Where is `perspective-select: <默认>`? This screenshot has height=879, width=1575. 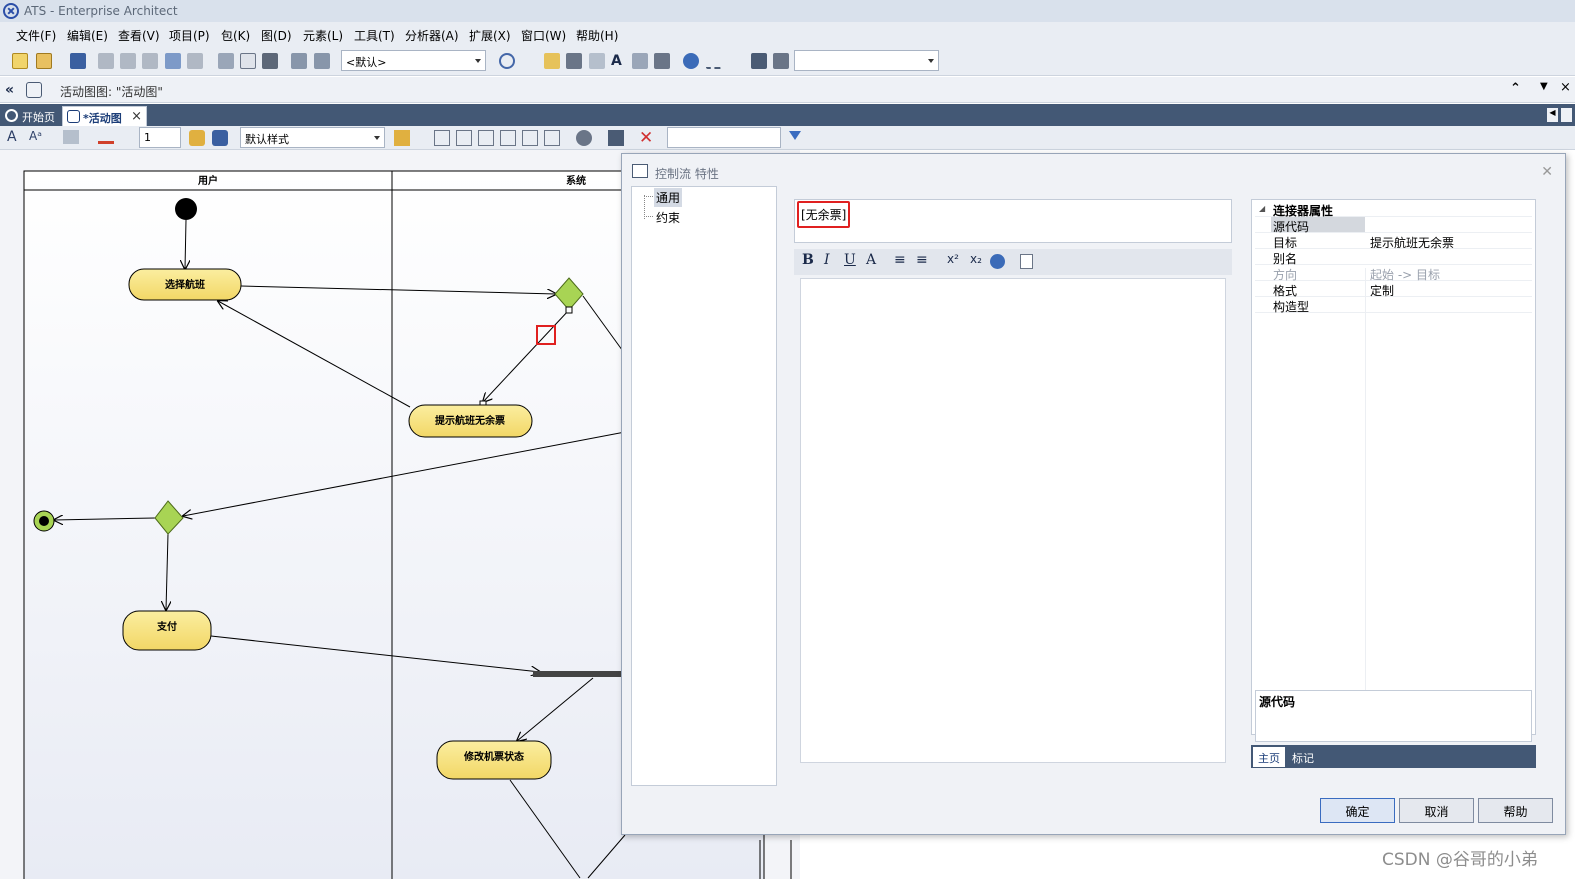
perspective-select: <默认> is located at coordinates (413, 60).